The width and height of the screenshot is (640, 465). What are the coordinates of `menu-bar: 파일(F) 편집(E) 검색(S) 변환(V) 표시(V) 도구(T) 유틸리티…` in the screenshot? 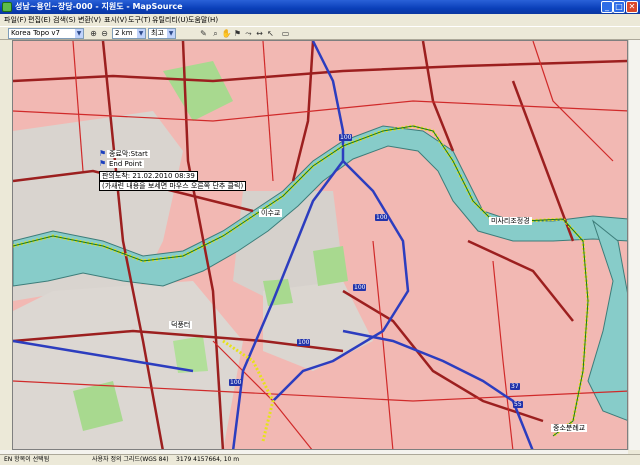 It's located at (320, 20).